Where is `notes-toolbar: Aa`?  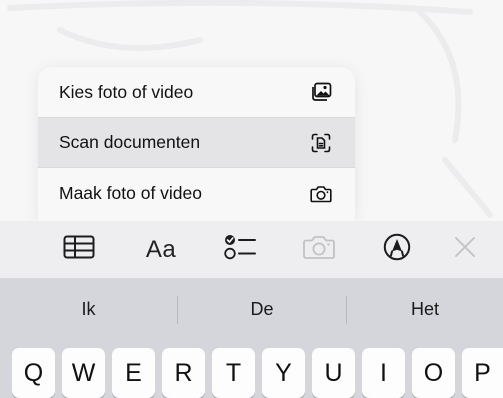
notes-toolbar: Aa is located at coordinates (251, 249).